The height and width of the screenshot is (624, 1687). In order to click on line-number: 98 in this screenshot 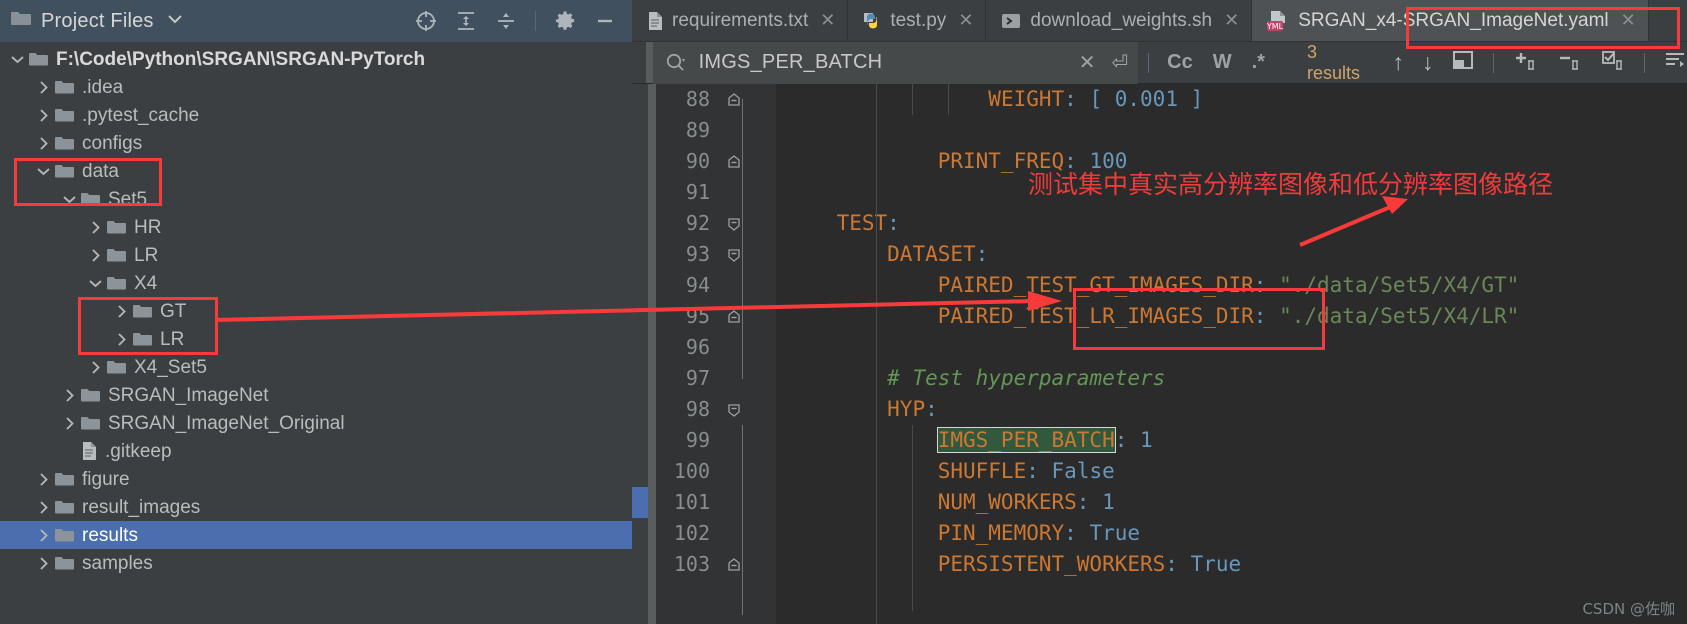, I will do `click(697, 409)`.